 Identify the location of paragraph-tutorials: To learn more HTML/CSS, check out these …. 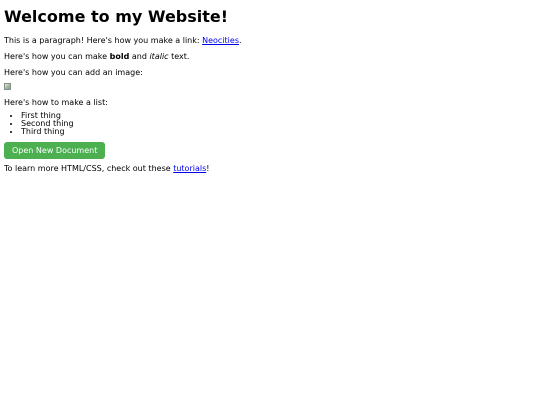
(270, 168).